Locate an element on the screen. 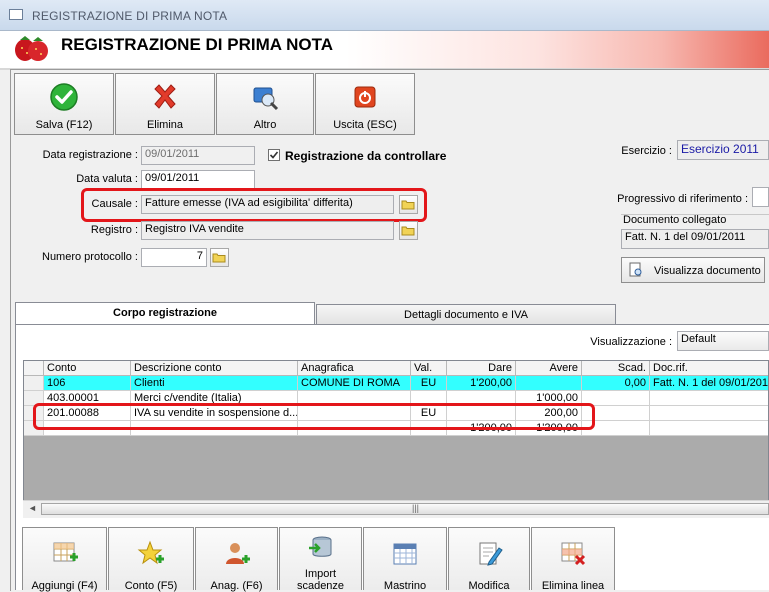  add-row-button: Aggiungi (F4) is located at coordinates (64, 559).